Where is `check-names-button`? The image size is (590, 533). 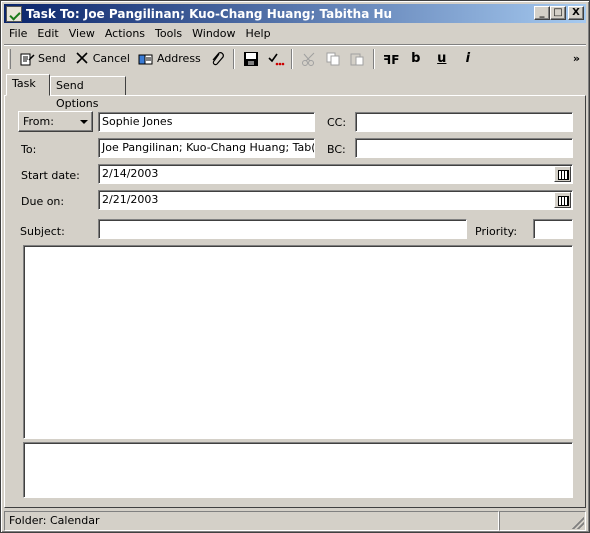
check-names-button is located at coordinates (275, 59).